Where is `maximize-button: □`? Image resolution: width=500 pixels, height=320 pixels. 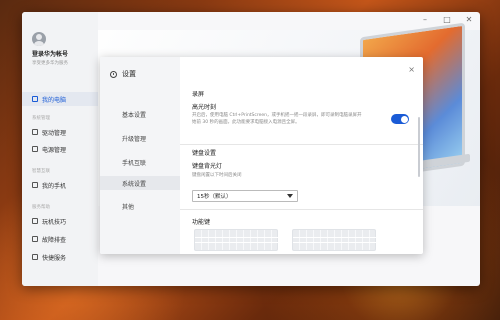
maximize-button: □ is located at coordinates (447, 19).